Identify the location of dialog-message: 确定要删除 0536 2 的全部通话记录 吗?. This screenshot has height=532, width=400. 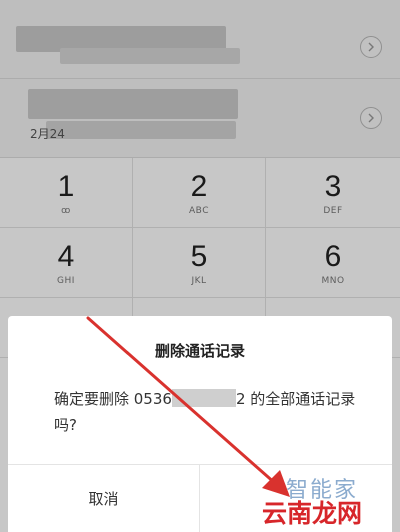
(214, 412).